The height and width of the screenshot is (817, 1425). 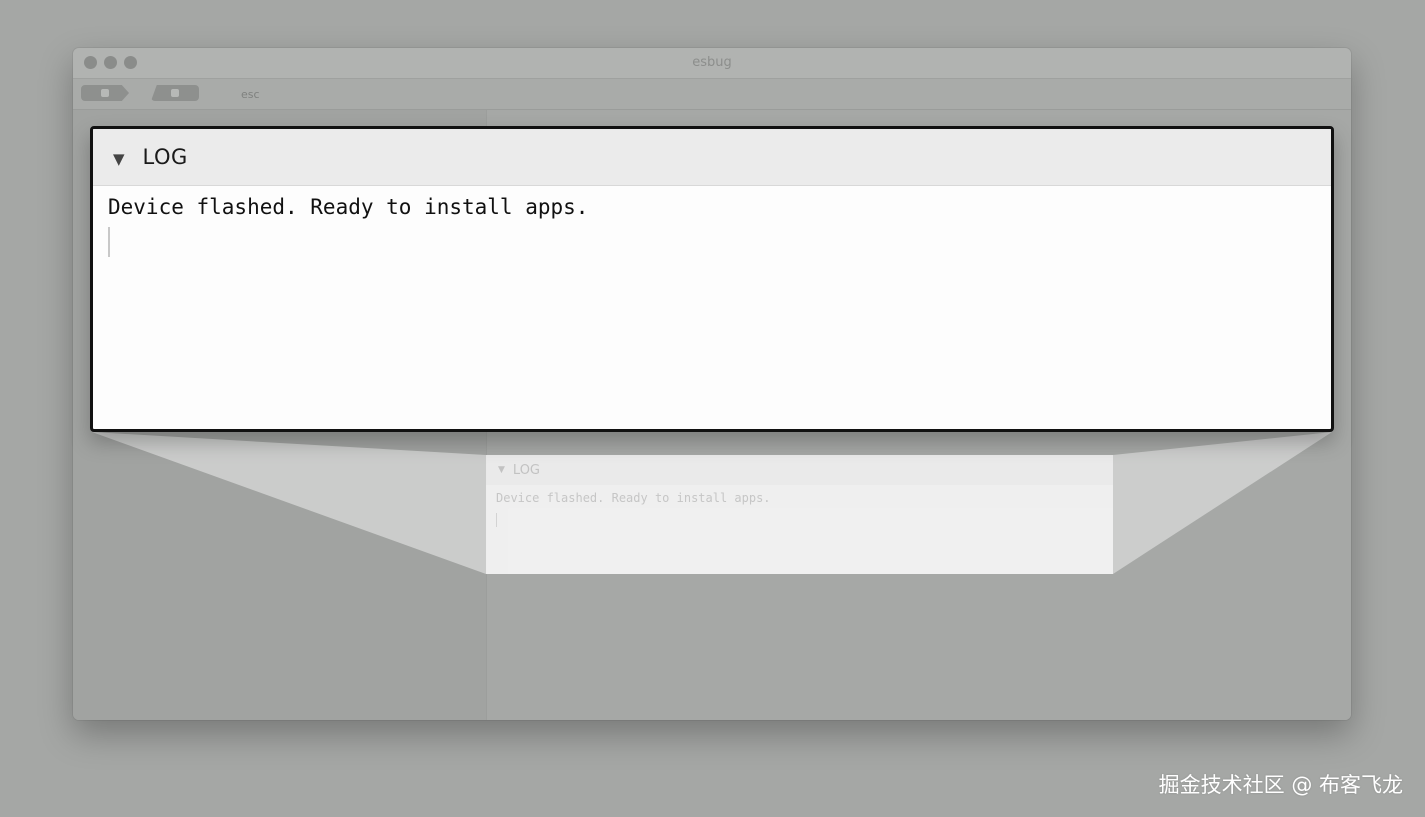 I want to click on log-panel-original-body: Device flashed. Ready to install apps., so click(x=799, y=509).